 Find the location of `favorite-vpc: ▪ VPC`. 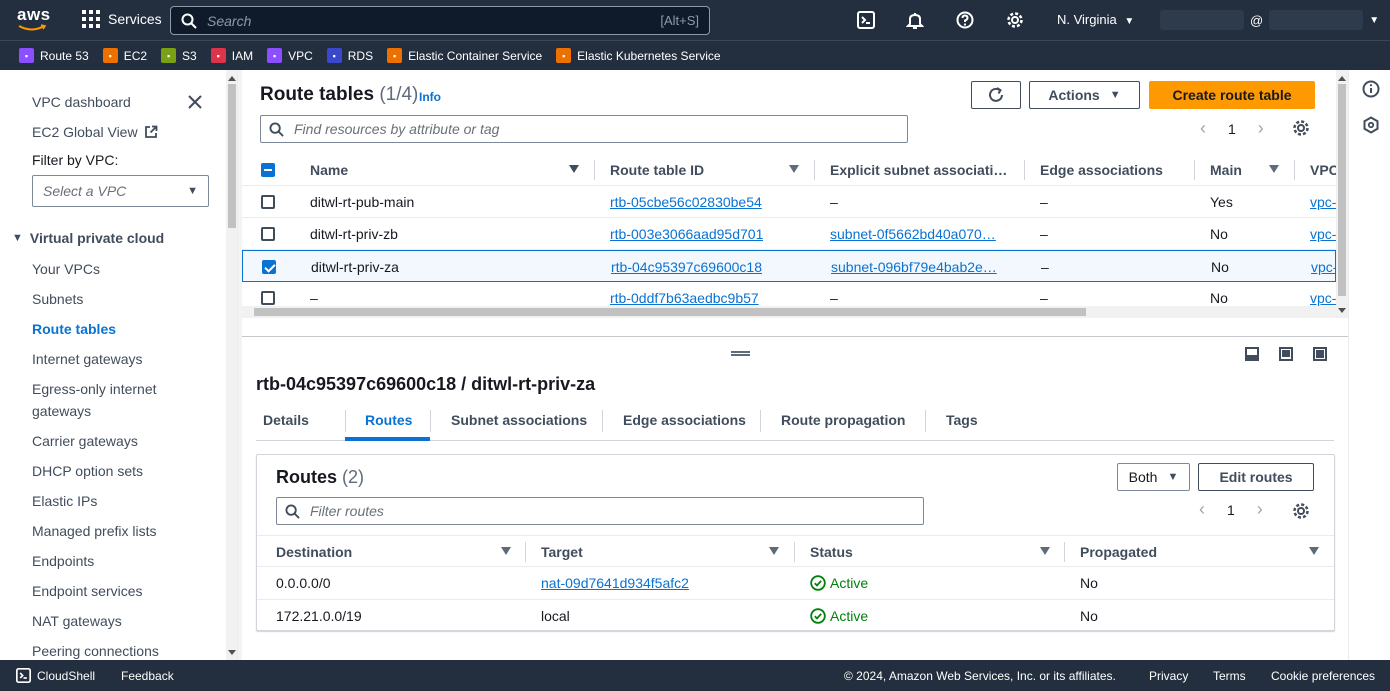

favorite-vpc: ▪ VPC is located at coordinates (290, 55).